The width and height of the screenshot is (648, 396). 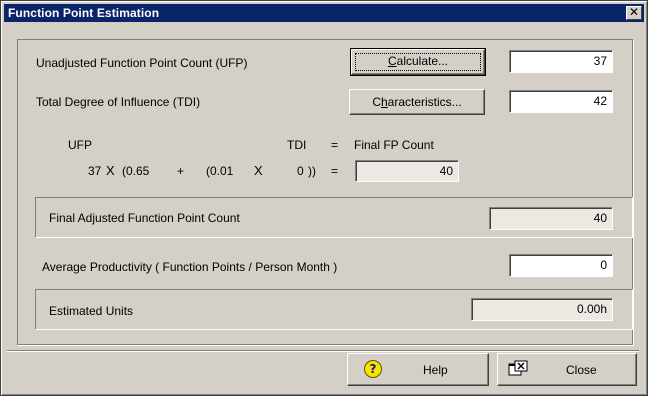 What do you see at coordinates (300, 171) in the screenshot?
I see `formula-tdi-value: 0` at bounding box center [300, 171].